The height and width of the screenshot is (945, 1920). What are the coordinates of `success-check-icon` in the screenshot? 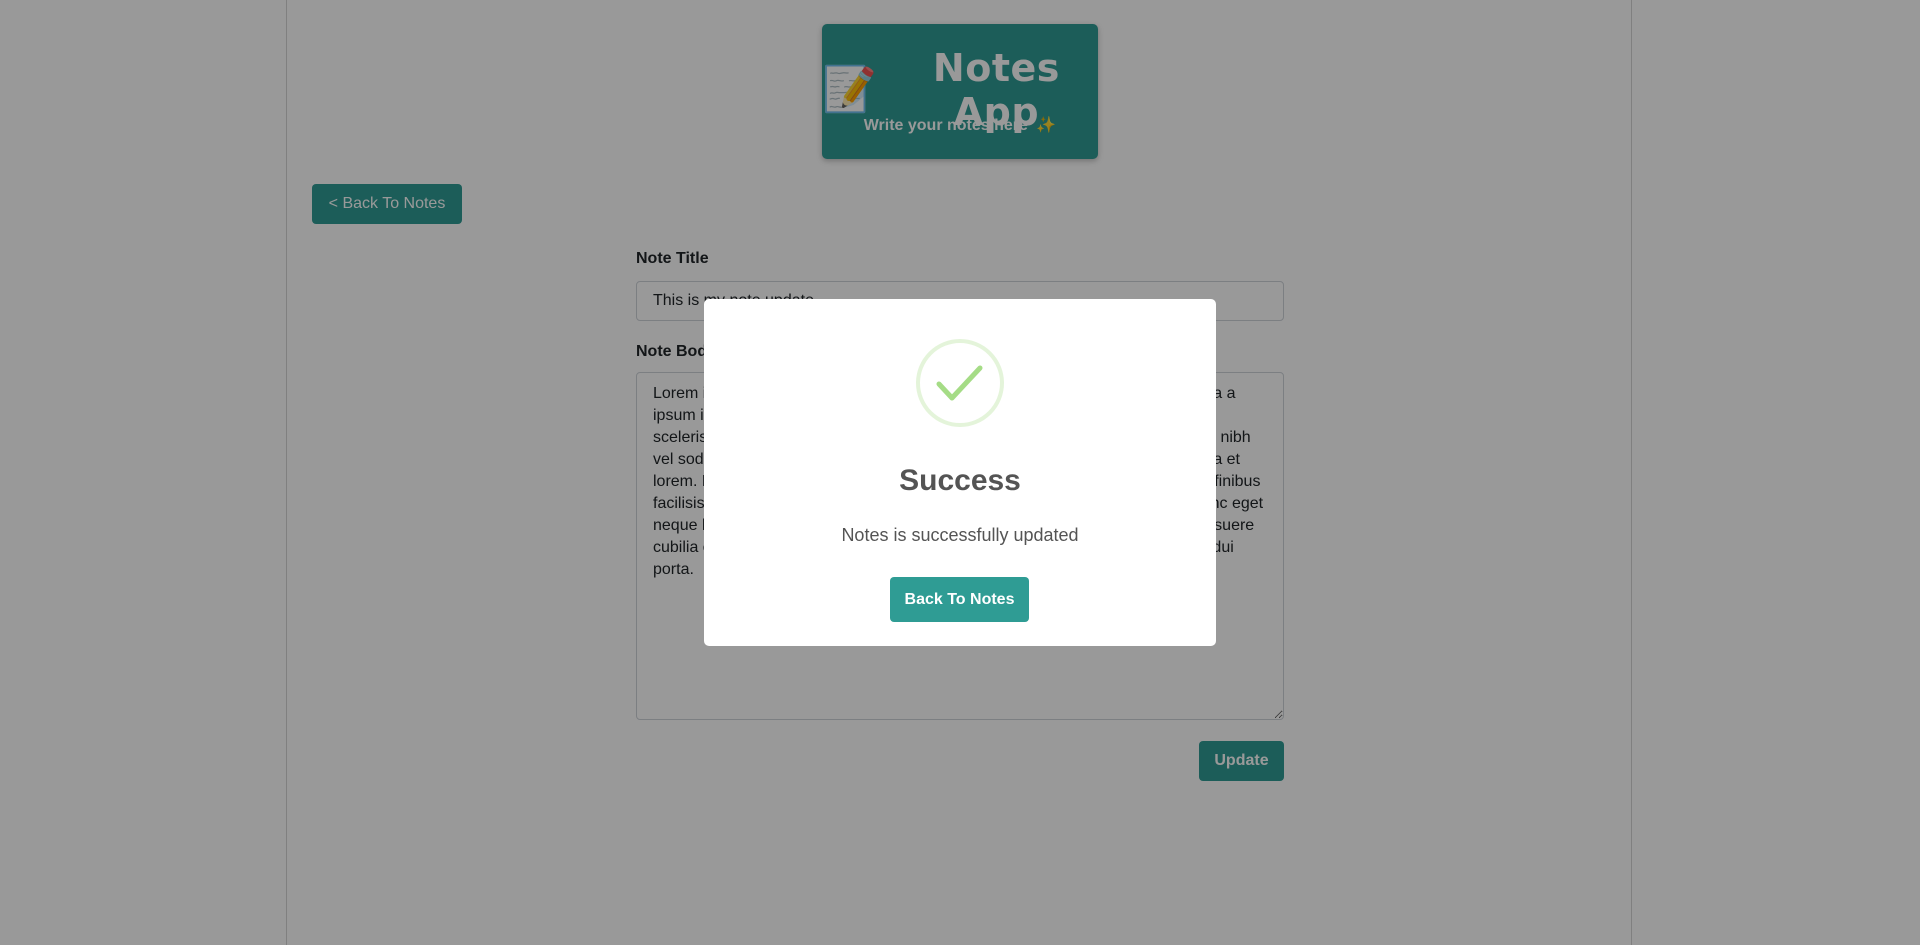 It's located at (960, 383).